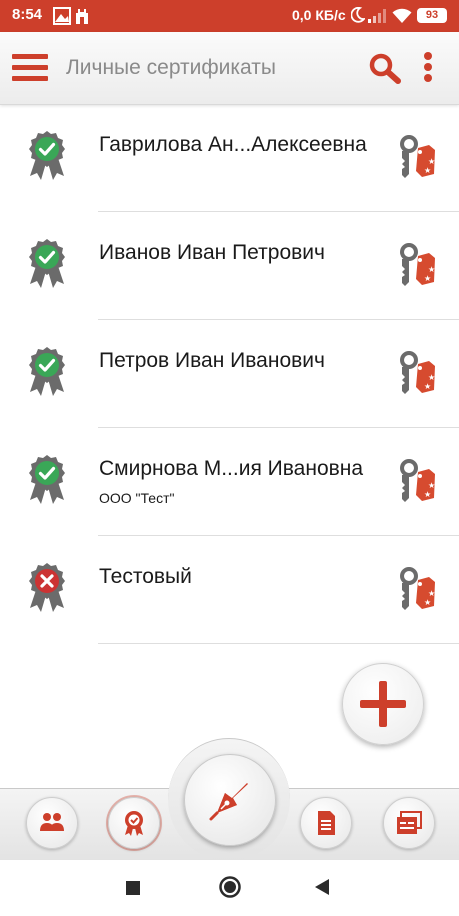 The width and height of the screenshot is (459, 916). Describe the element at coordinates (402, 18) in the screenshot. I see `wifi-icon` at that location.